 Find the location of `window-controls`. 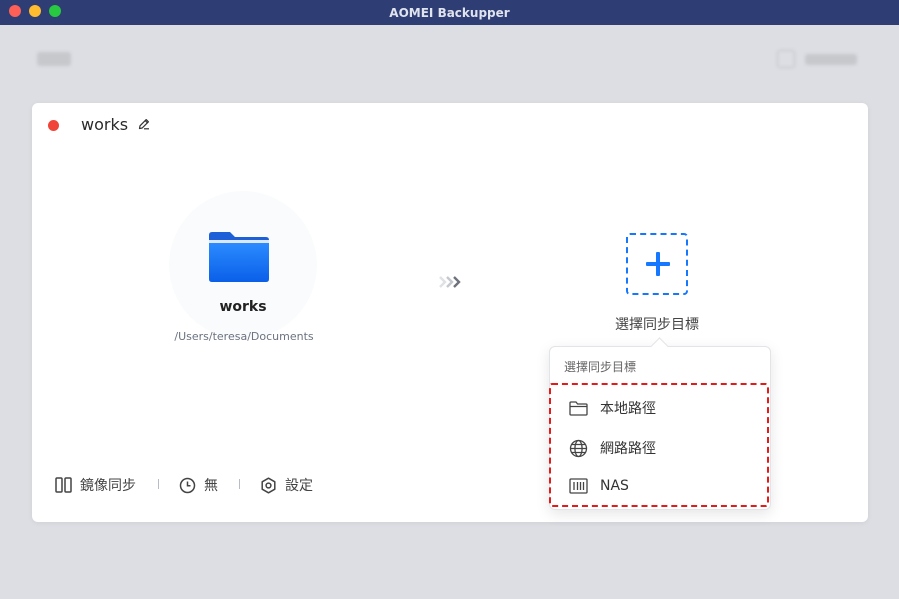

window-controls is located at coordinates (35, 11).